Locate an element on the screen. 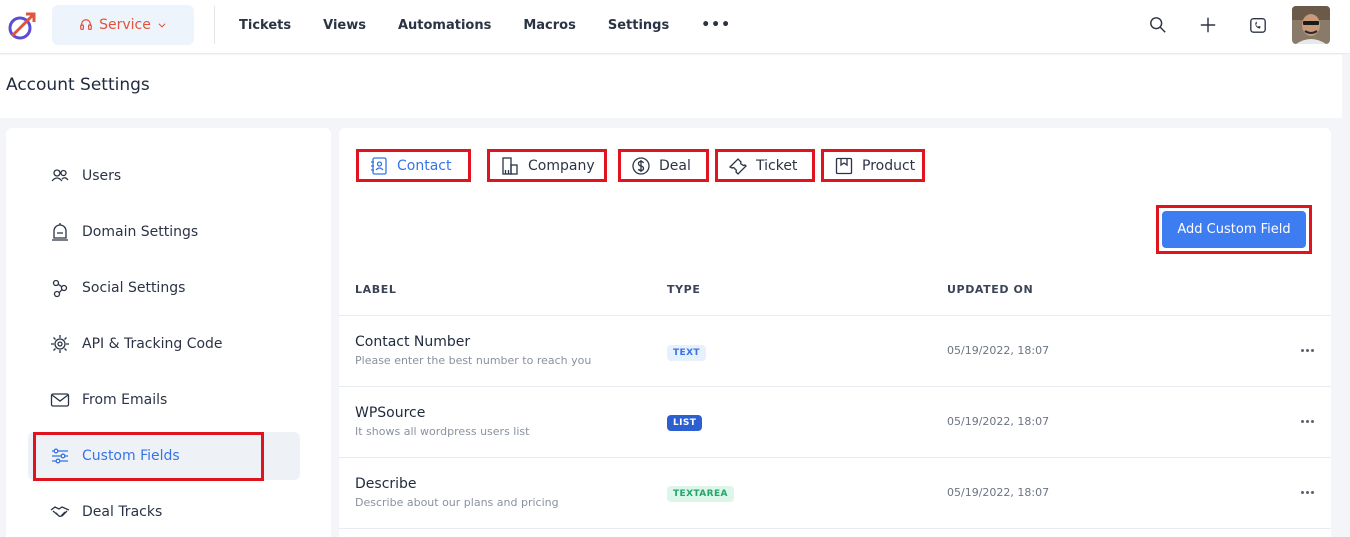 The width and height of the screenshot is (1350, 537). sidebar-item-api-tracking: API & Tracking Code is located at coordinates (164, 344).